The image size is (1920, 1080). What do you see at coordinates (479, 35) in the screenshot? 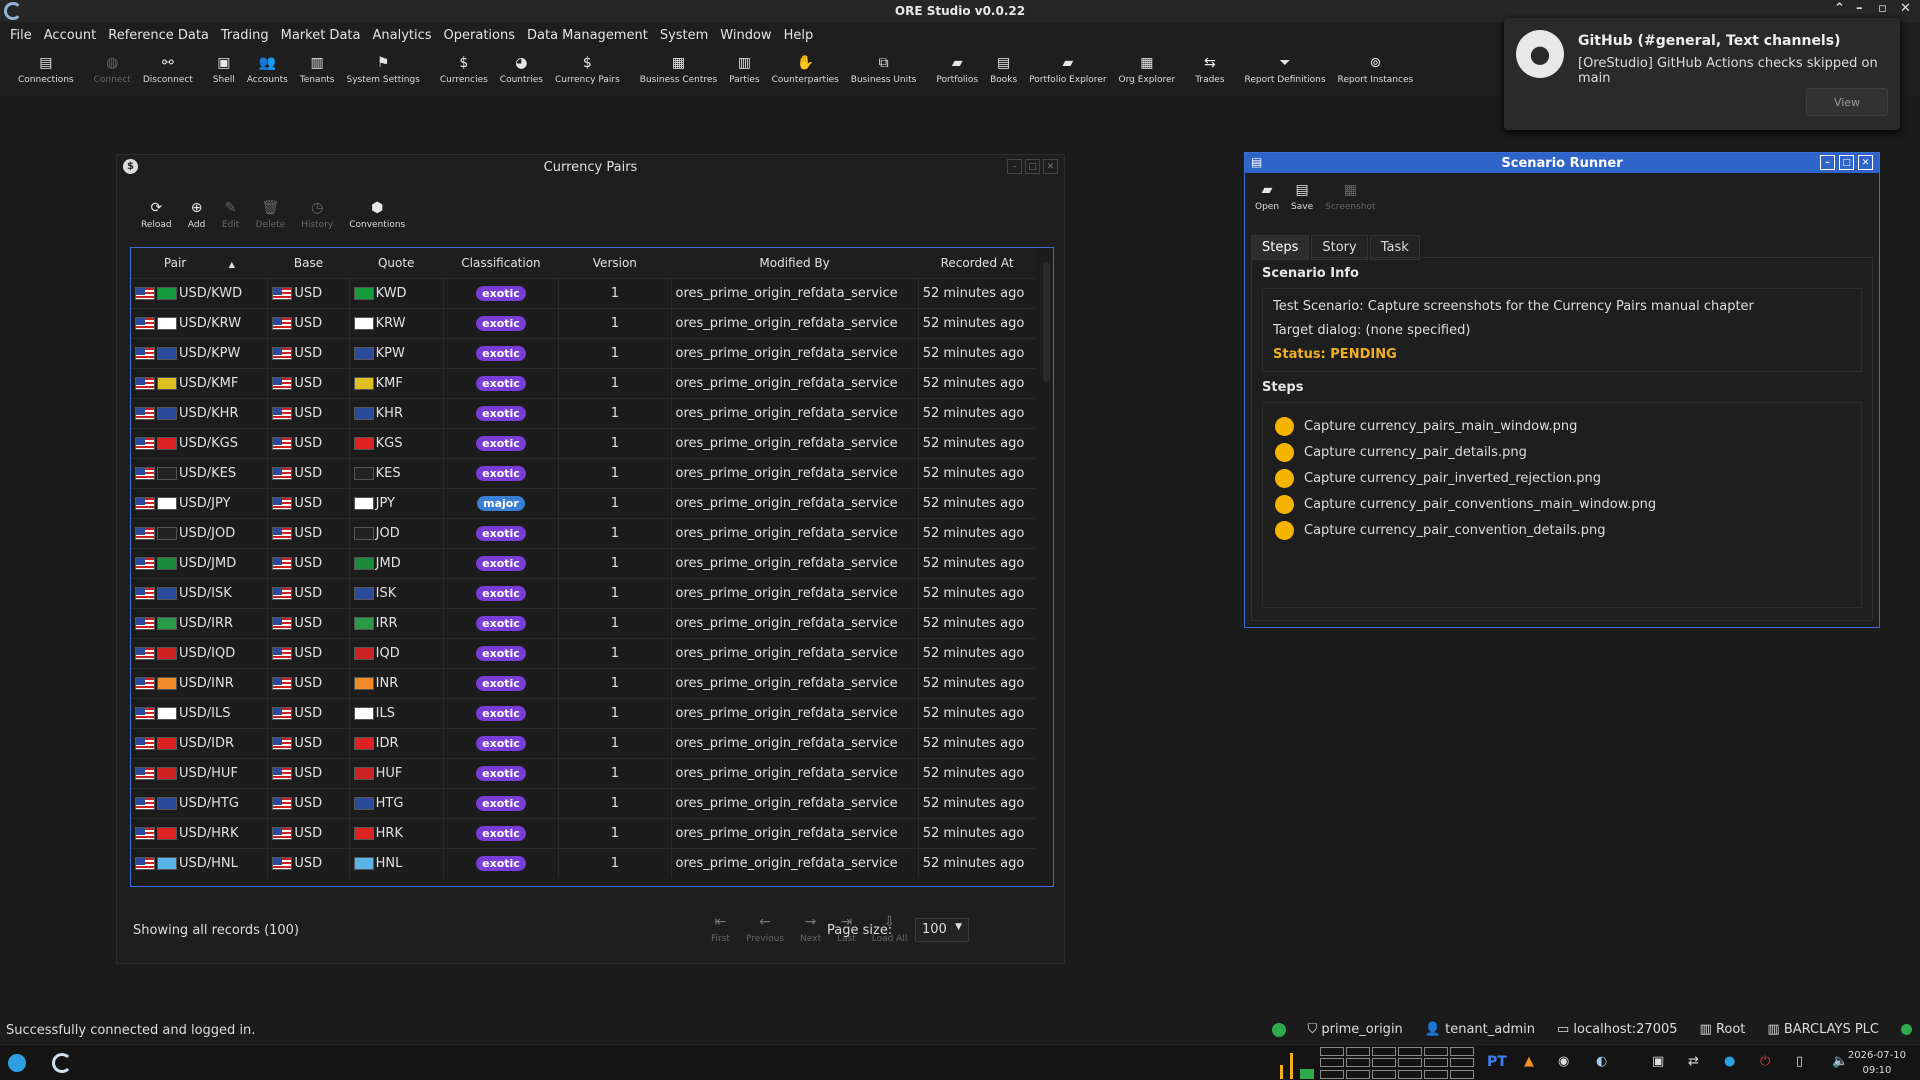
I see `menu-operations: Operations` at bounding box center [479, 35].